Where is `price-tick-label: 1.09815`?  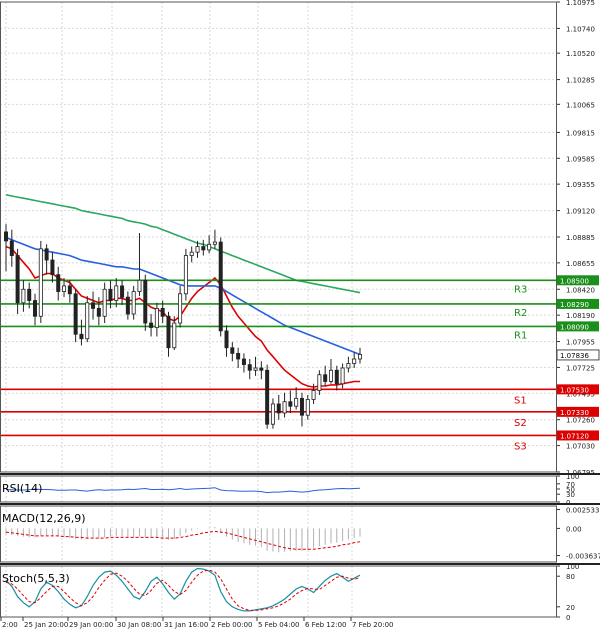
price-tick-label: 1.09815 is located at coordinates (580, 133).